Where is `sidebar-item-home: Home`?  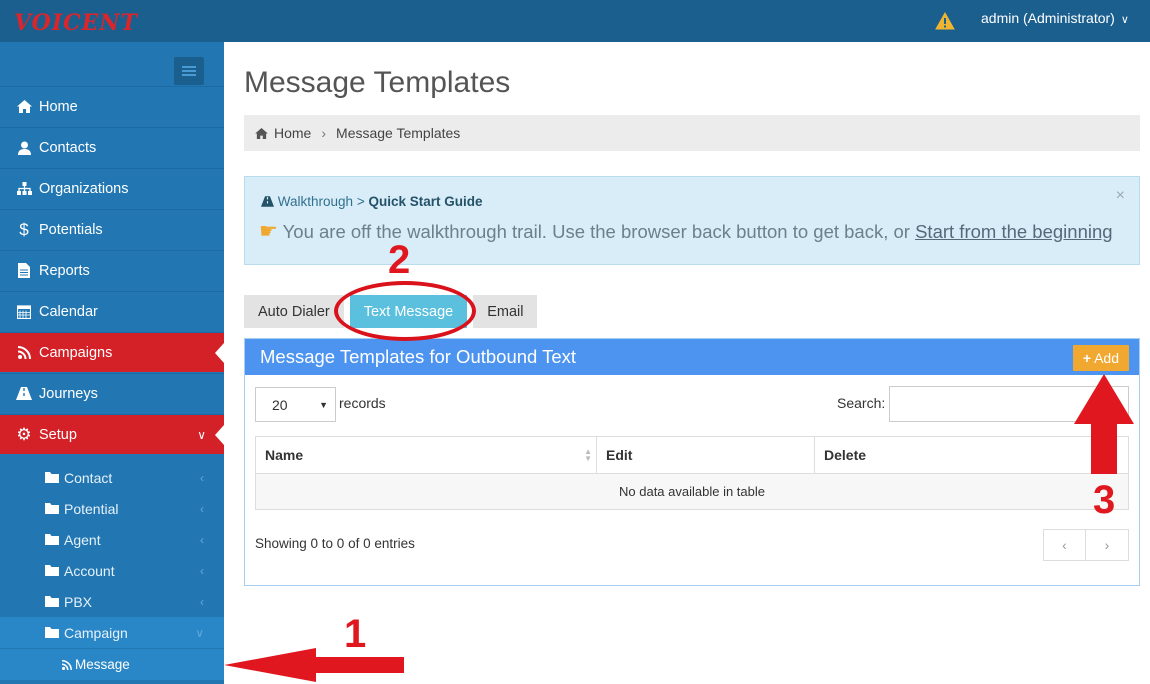 sidebar-item-home: Home is located at coordinates (112, 106).